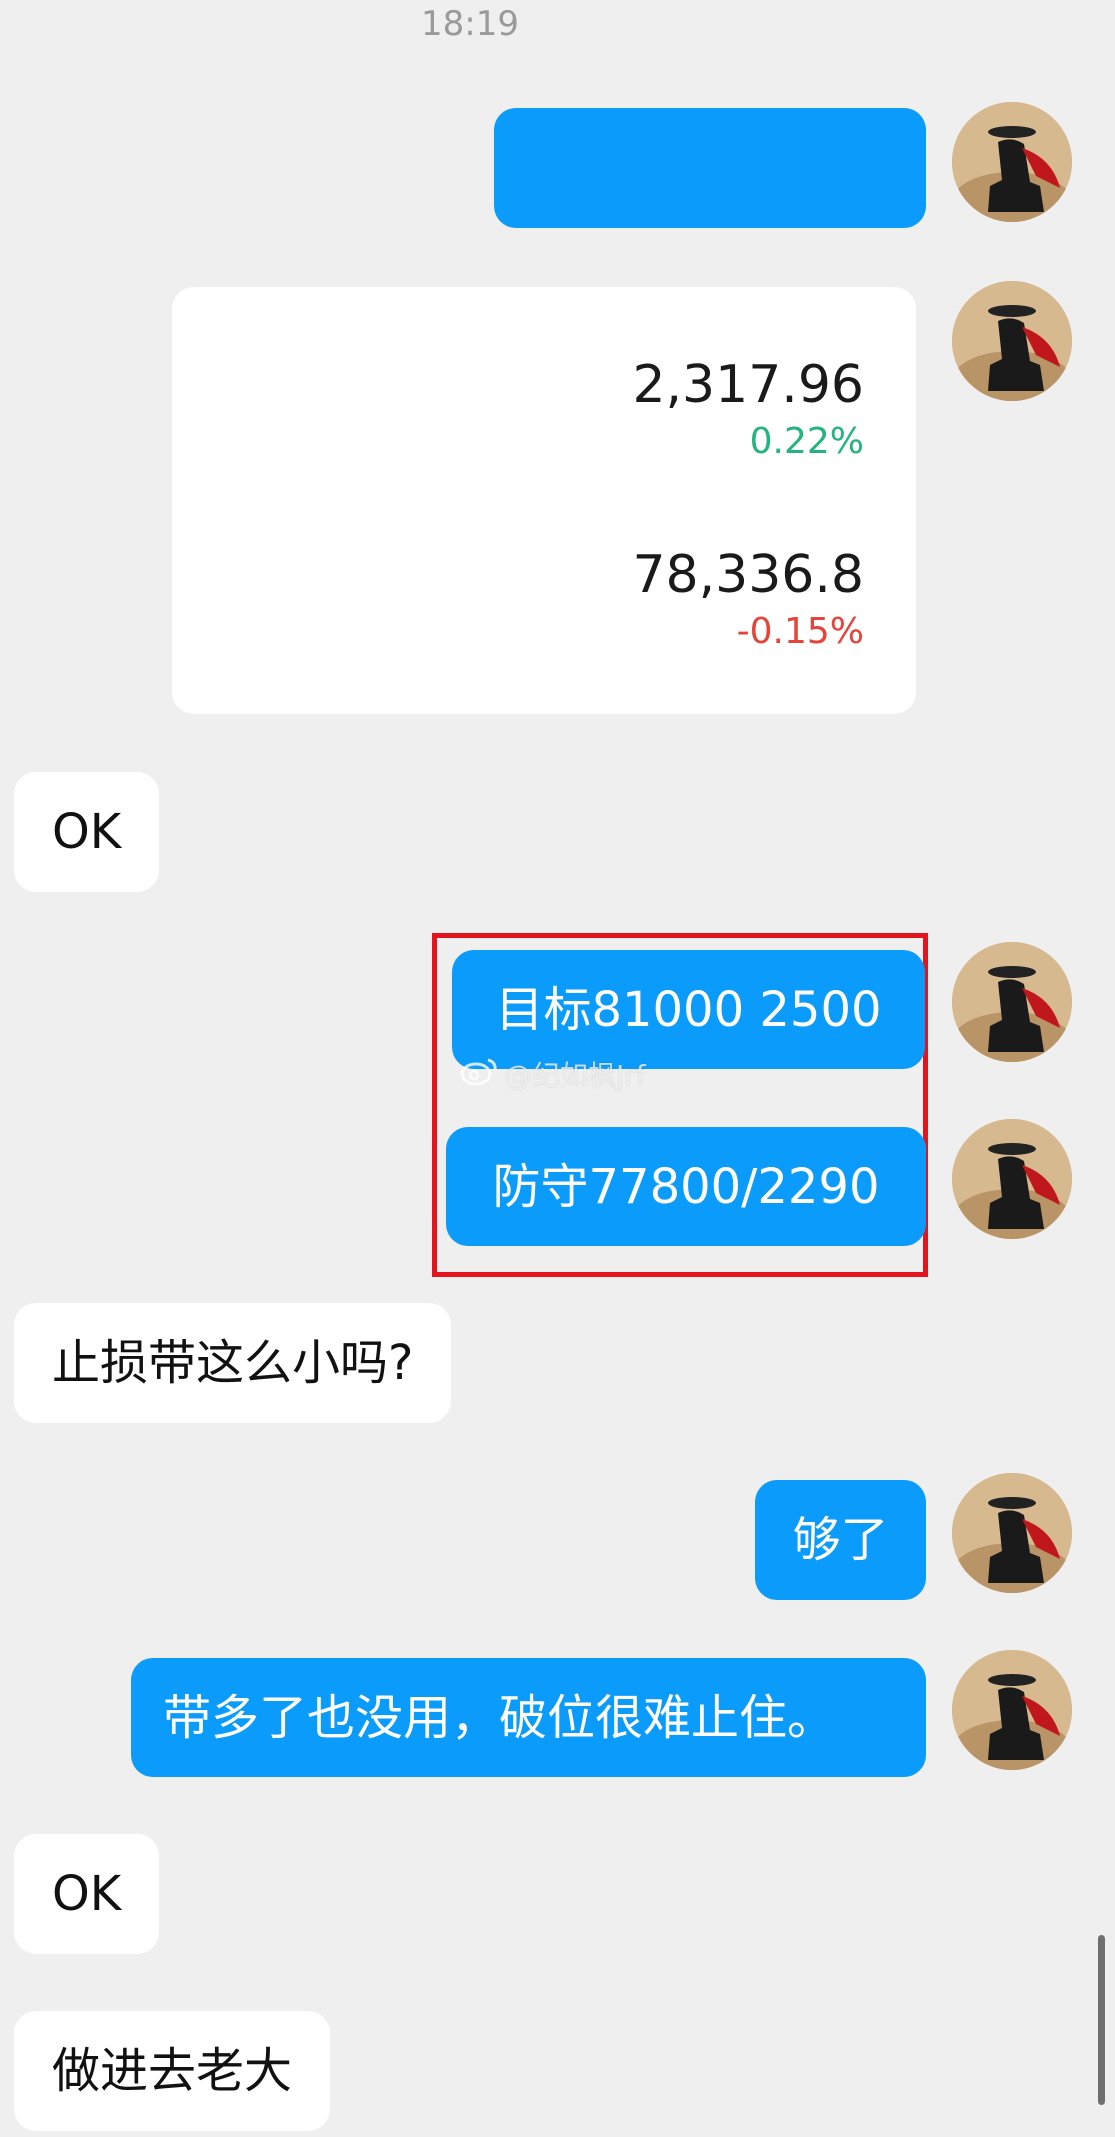 This screenshot has width=1115, height=2137. I want to click on quote-value-2: 78,336.8, so click(748, 575).